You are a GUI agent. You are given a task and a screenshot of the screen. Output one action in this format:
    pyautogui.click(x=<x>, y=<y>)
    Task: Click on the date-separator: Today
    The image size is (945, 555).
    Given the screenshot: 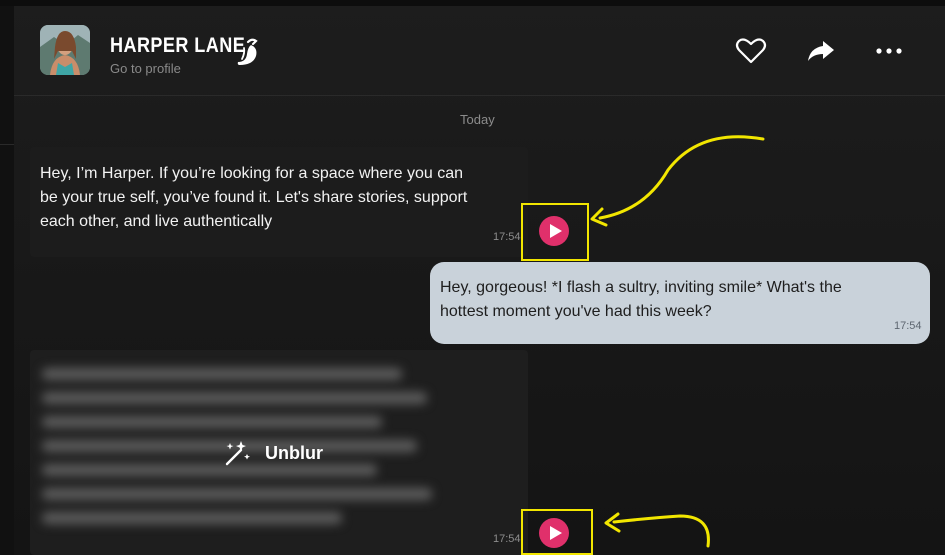 What is the action you would take?
    pyautogui.click(x=477, y=119)
    